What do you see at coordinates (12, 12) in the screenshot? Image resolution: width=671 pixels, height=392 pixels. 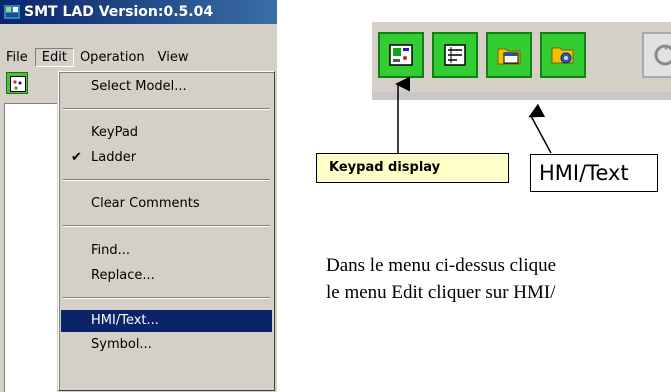 I see `app-icon` at bounding box center [12, 12].